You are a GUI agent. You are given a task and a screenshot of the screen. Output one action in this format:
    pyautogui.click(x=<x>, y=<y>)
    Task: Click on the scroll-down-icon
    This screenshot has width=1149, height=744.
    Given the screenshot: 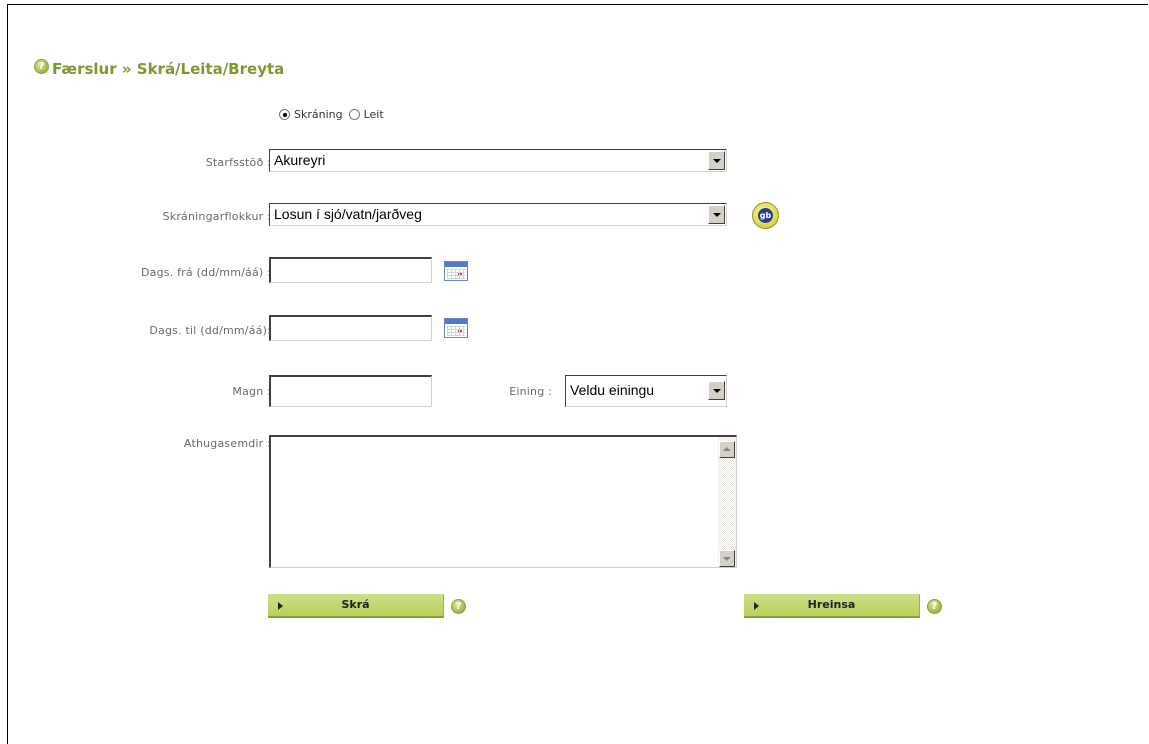 What is the action you would take?
    pyautogui.click(x=727, y=558)
    